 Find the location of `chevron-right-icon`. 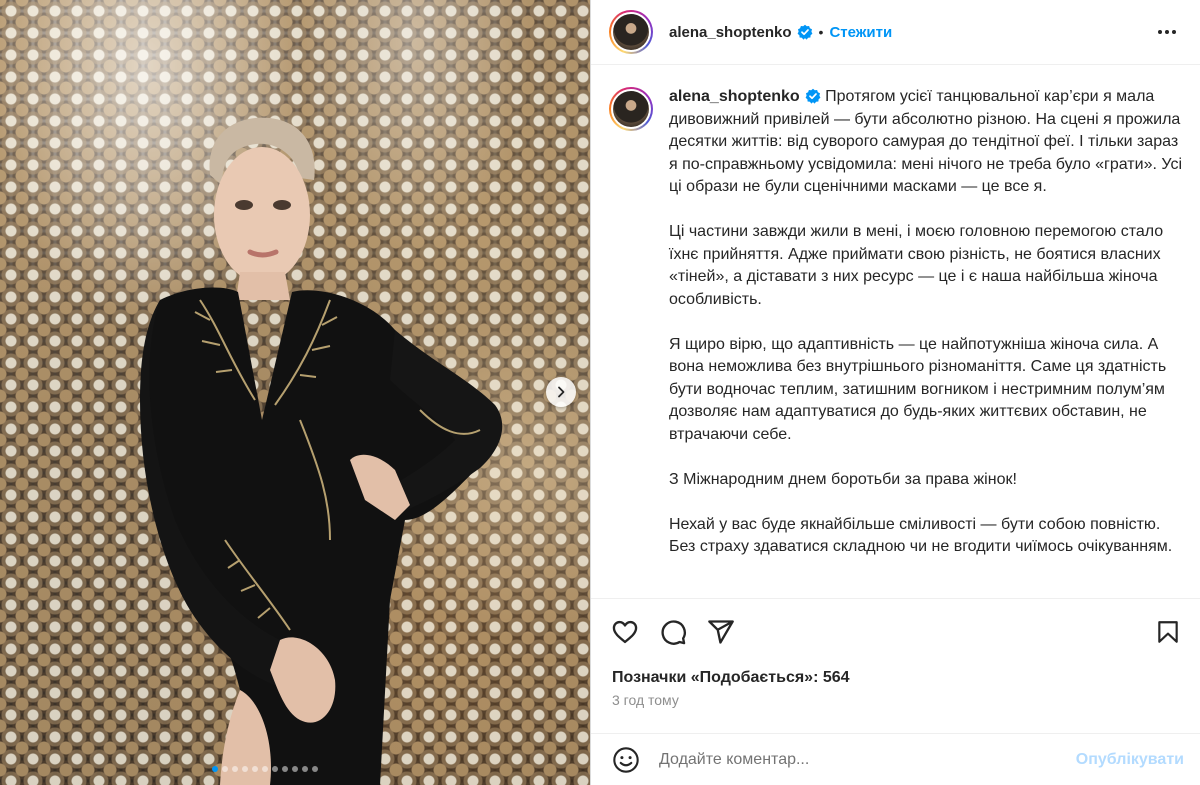

chevron-right-icon is located at coordinates (561, 392).